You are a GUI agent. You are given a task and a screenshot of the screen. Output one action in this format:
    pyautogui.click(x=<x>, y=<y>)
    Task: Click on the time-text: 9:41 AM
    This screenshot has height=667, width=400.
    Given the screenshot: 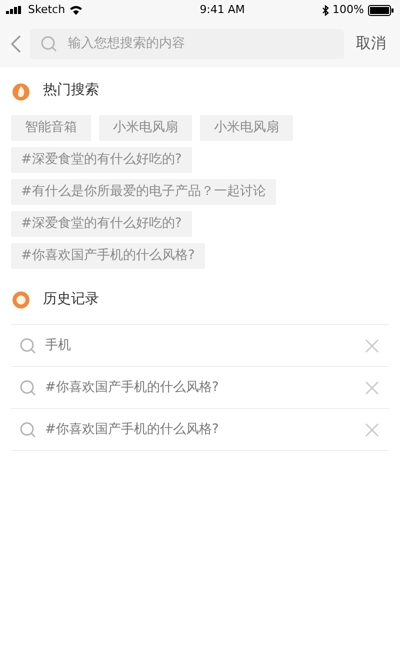 What is the action you would take?
    pyautogui.click(x=222, y=10)
    